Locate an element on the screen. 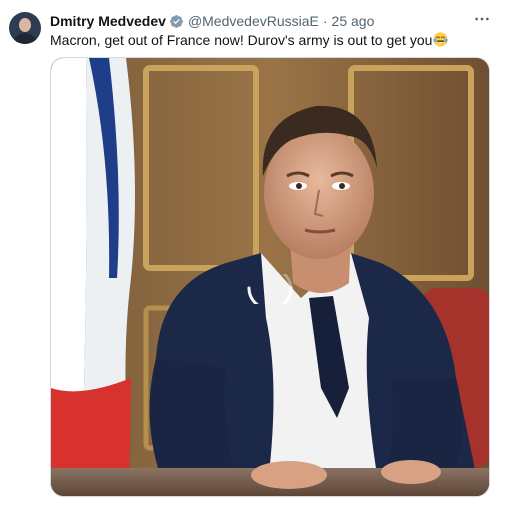 The image size is (509, 505). author-avatar is located at coordinates (25, 28).